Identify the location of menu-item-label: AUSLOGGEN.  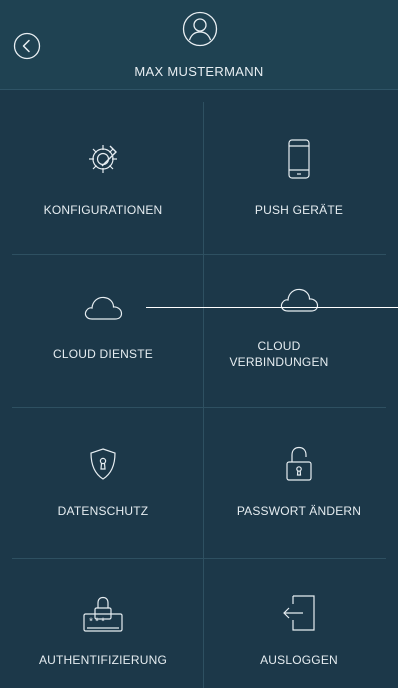
(299, 660).